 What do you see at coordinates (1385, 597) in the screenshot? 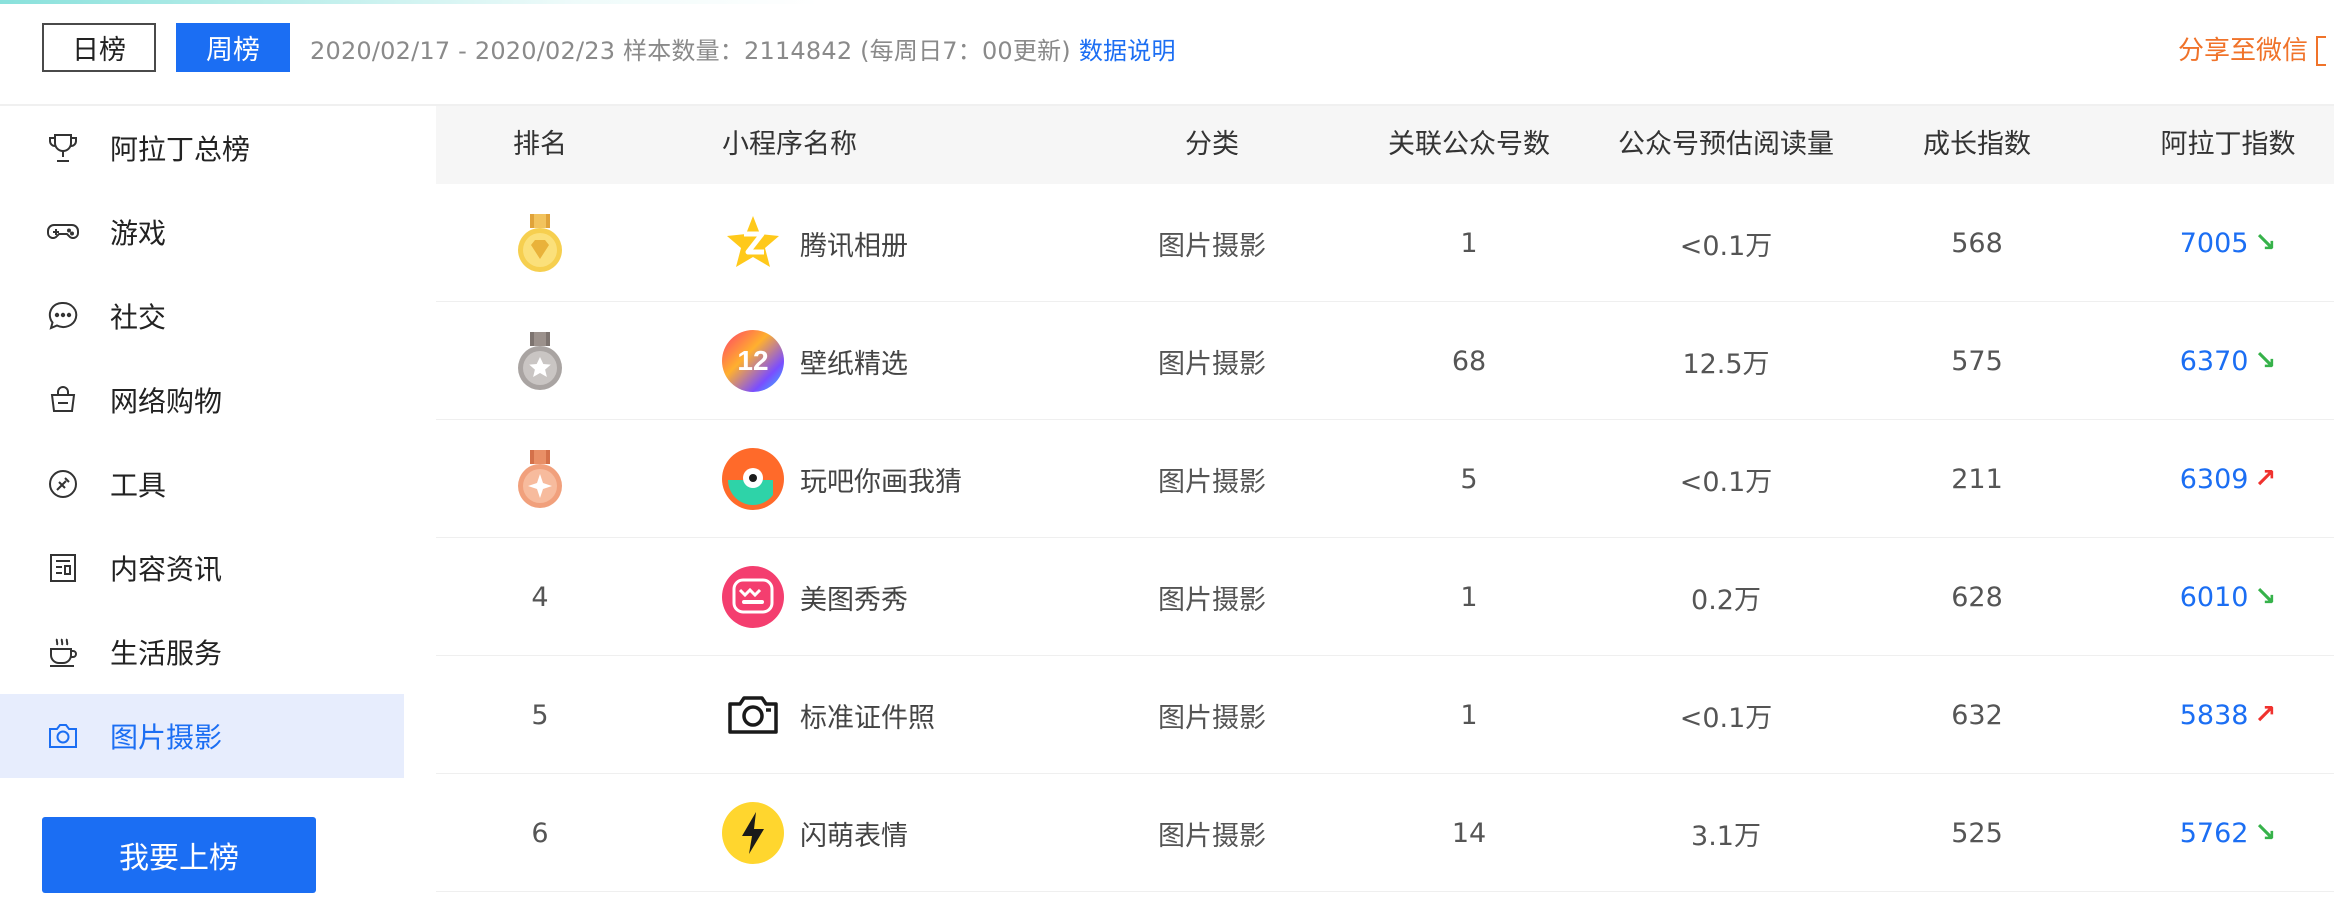
I see `table-row: 4 美图秀秀 图片摄影 1 0.2万 628 6010 ↘` at bounding box center [1385, 597].